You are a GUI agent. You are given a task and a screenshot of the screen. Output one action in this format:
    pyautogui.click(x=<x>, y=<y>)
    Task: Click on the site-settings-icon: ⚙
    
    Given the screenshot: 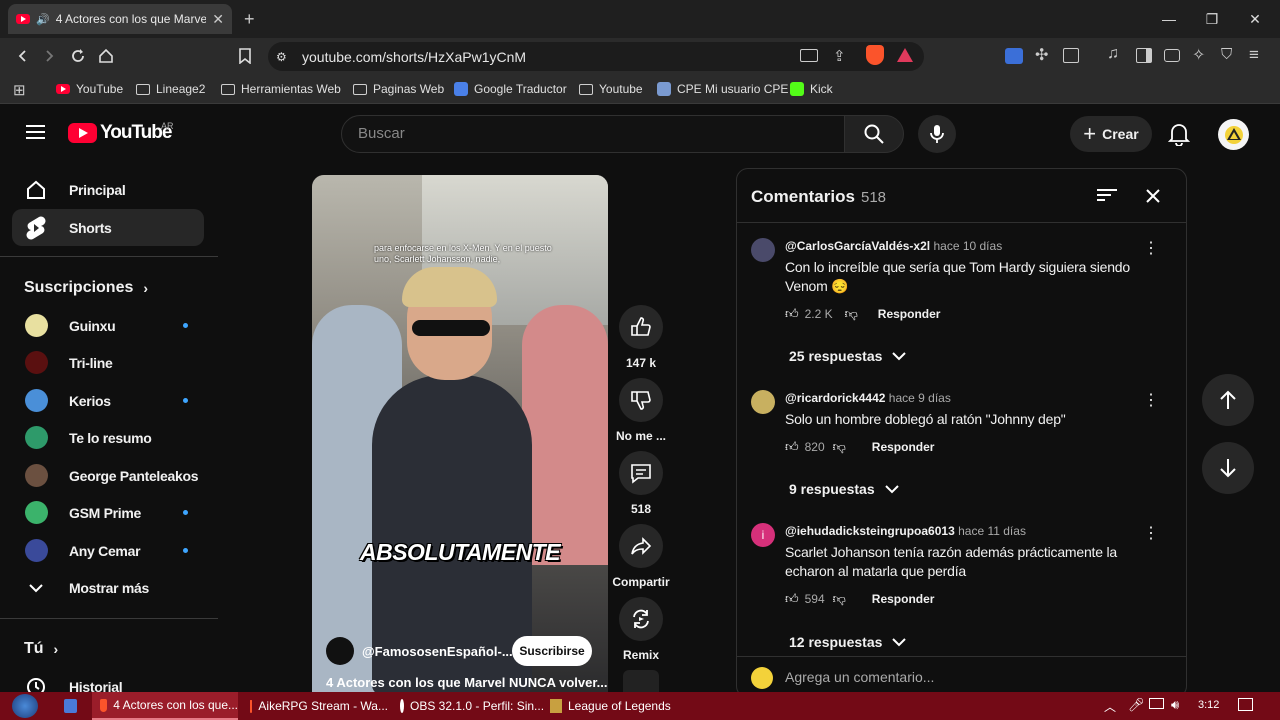 What is the action you would take?
    pyautogui.click(x=281, y=57)
    